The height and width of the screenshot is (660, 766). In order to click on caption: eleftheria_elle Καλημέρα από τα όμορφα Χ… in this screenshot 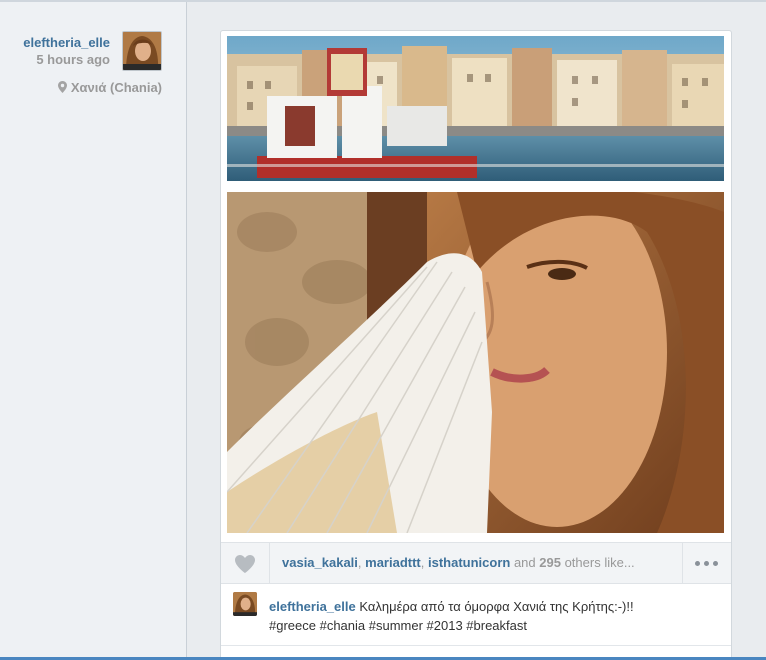, I will do `click(476, 613)`.